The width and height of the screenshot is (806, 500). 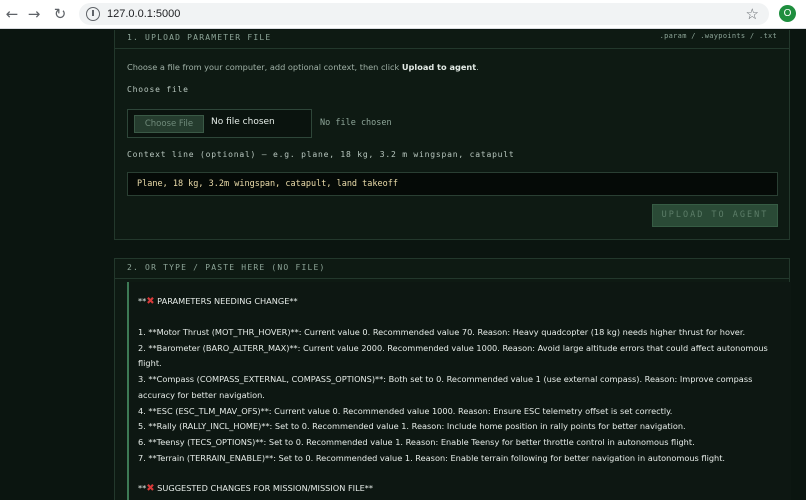 What do you see at coordinates (752, 14) in the screenshot?
I see `bookmark-star-icon: ☆` at bounding box center [752, 14].